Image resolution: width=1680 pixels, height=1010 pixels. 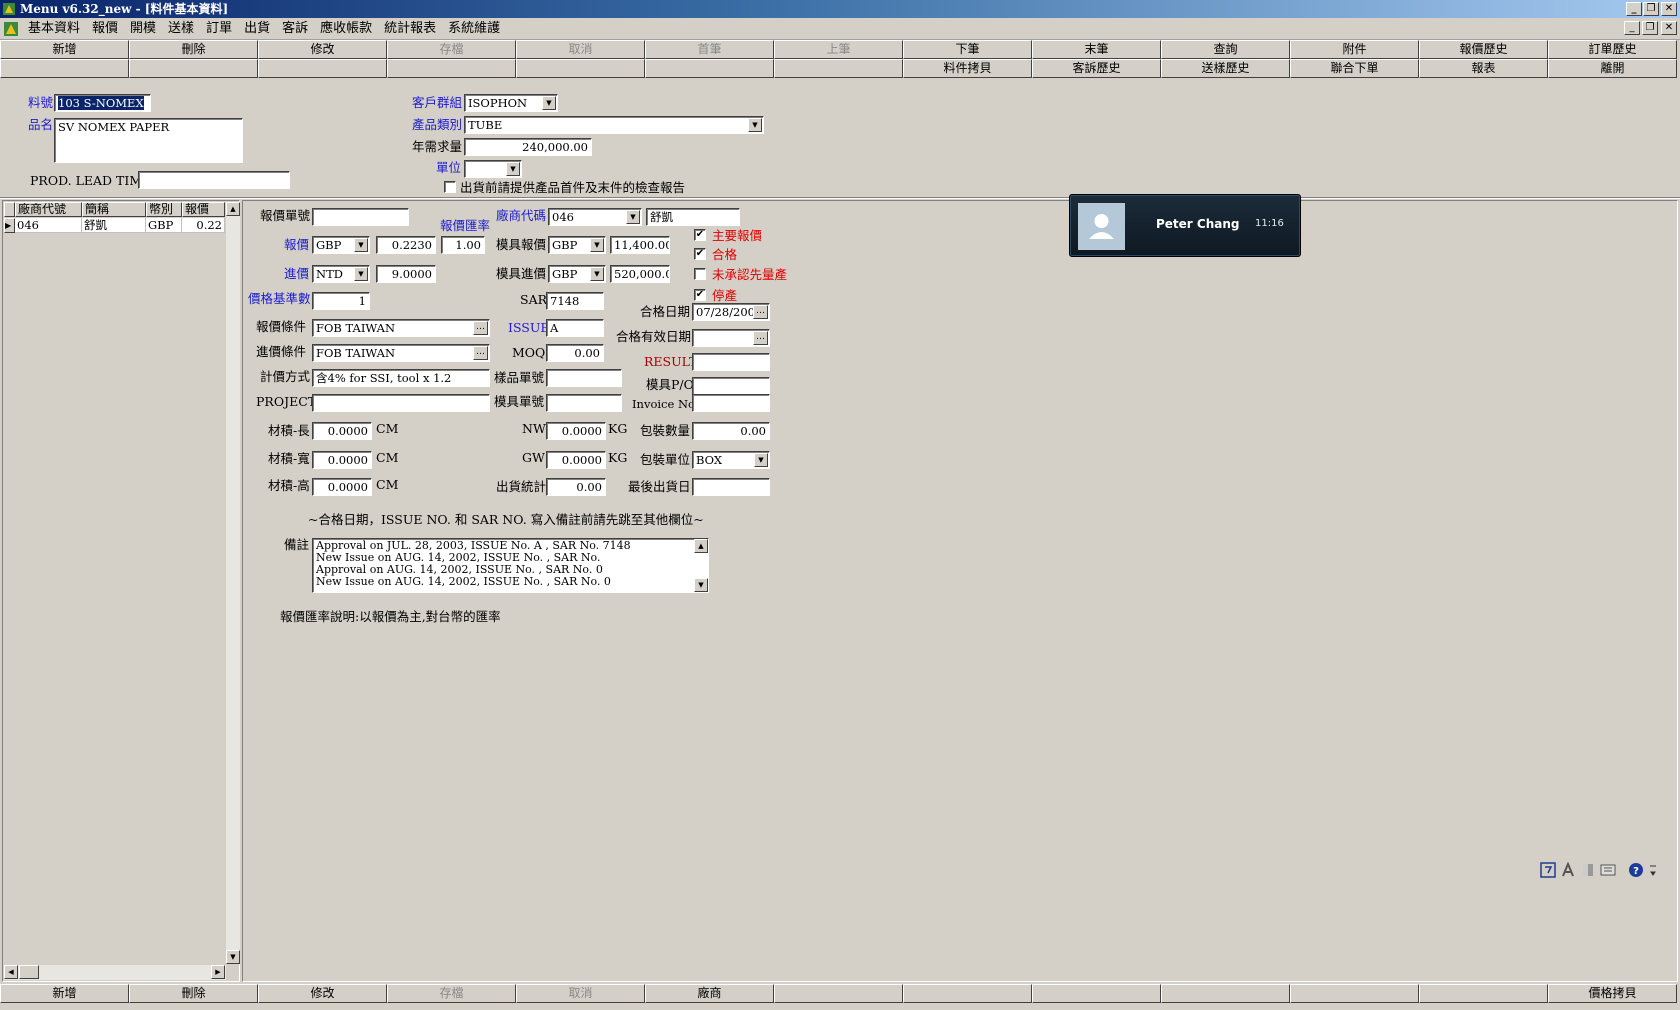 What do you see at coordinates (341, 301) in the screenshot?
I see `base-qty-field: 1` at bounding box center [341, 301].